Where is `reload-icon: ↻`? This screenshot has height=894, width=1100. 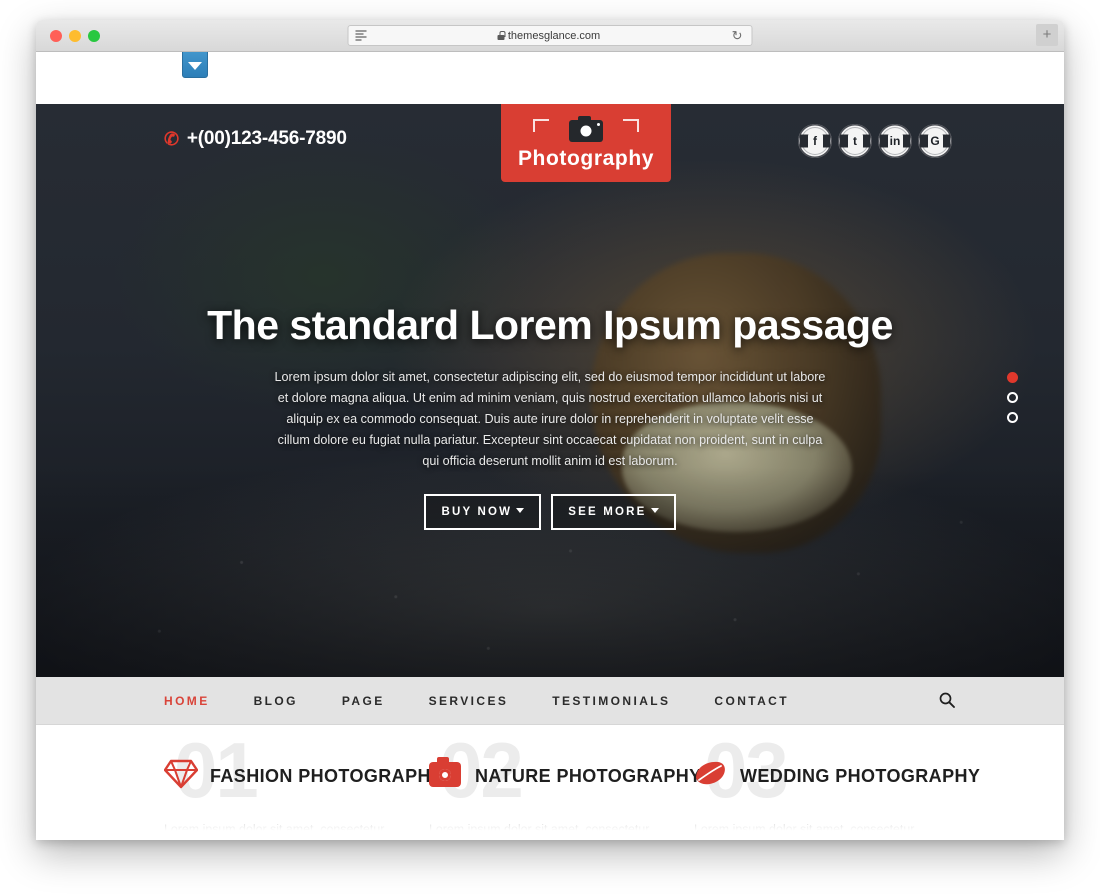 reload-icon: ↻ is located at coordinates (737, 35).